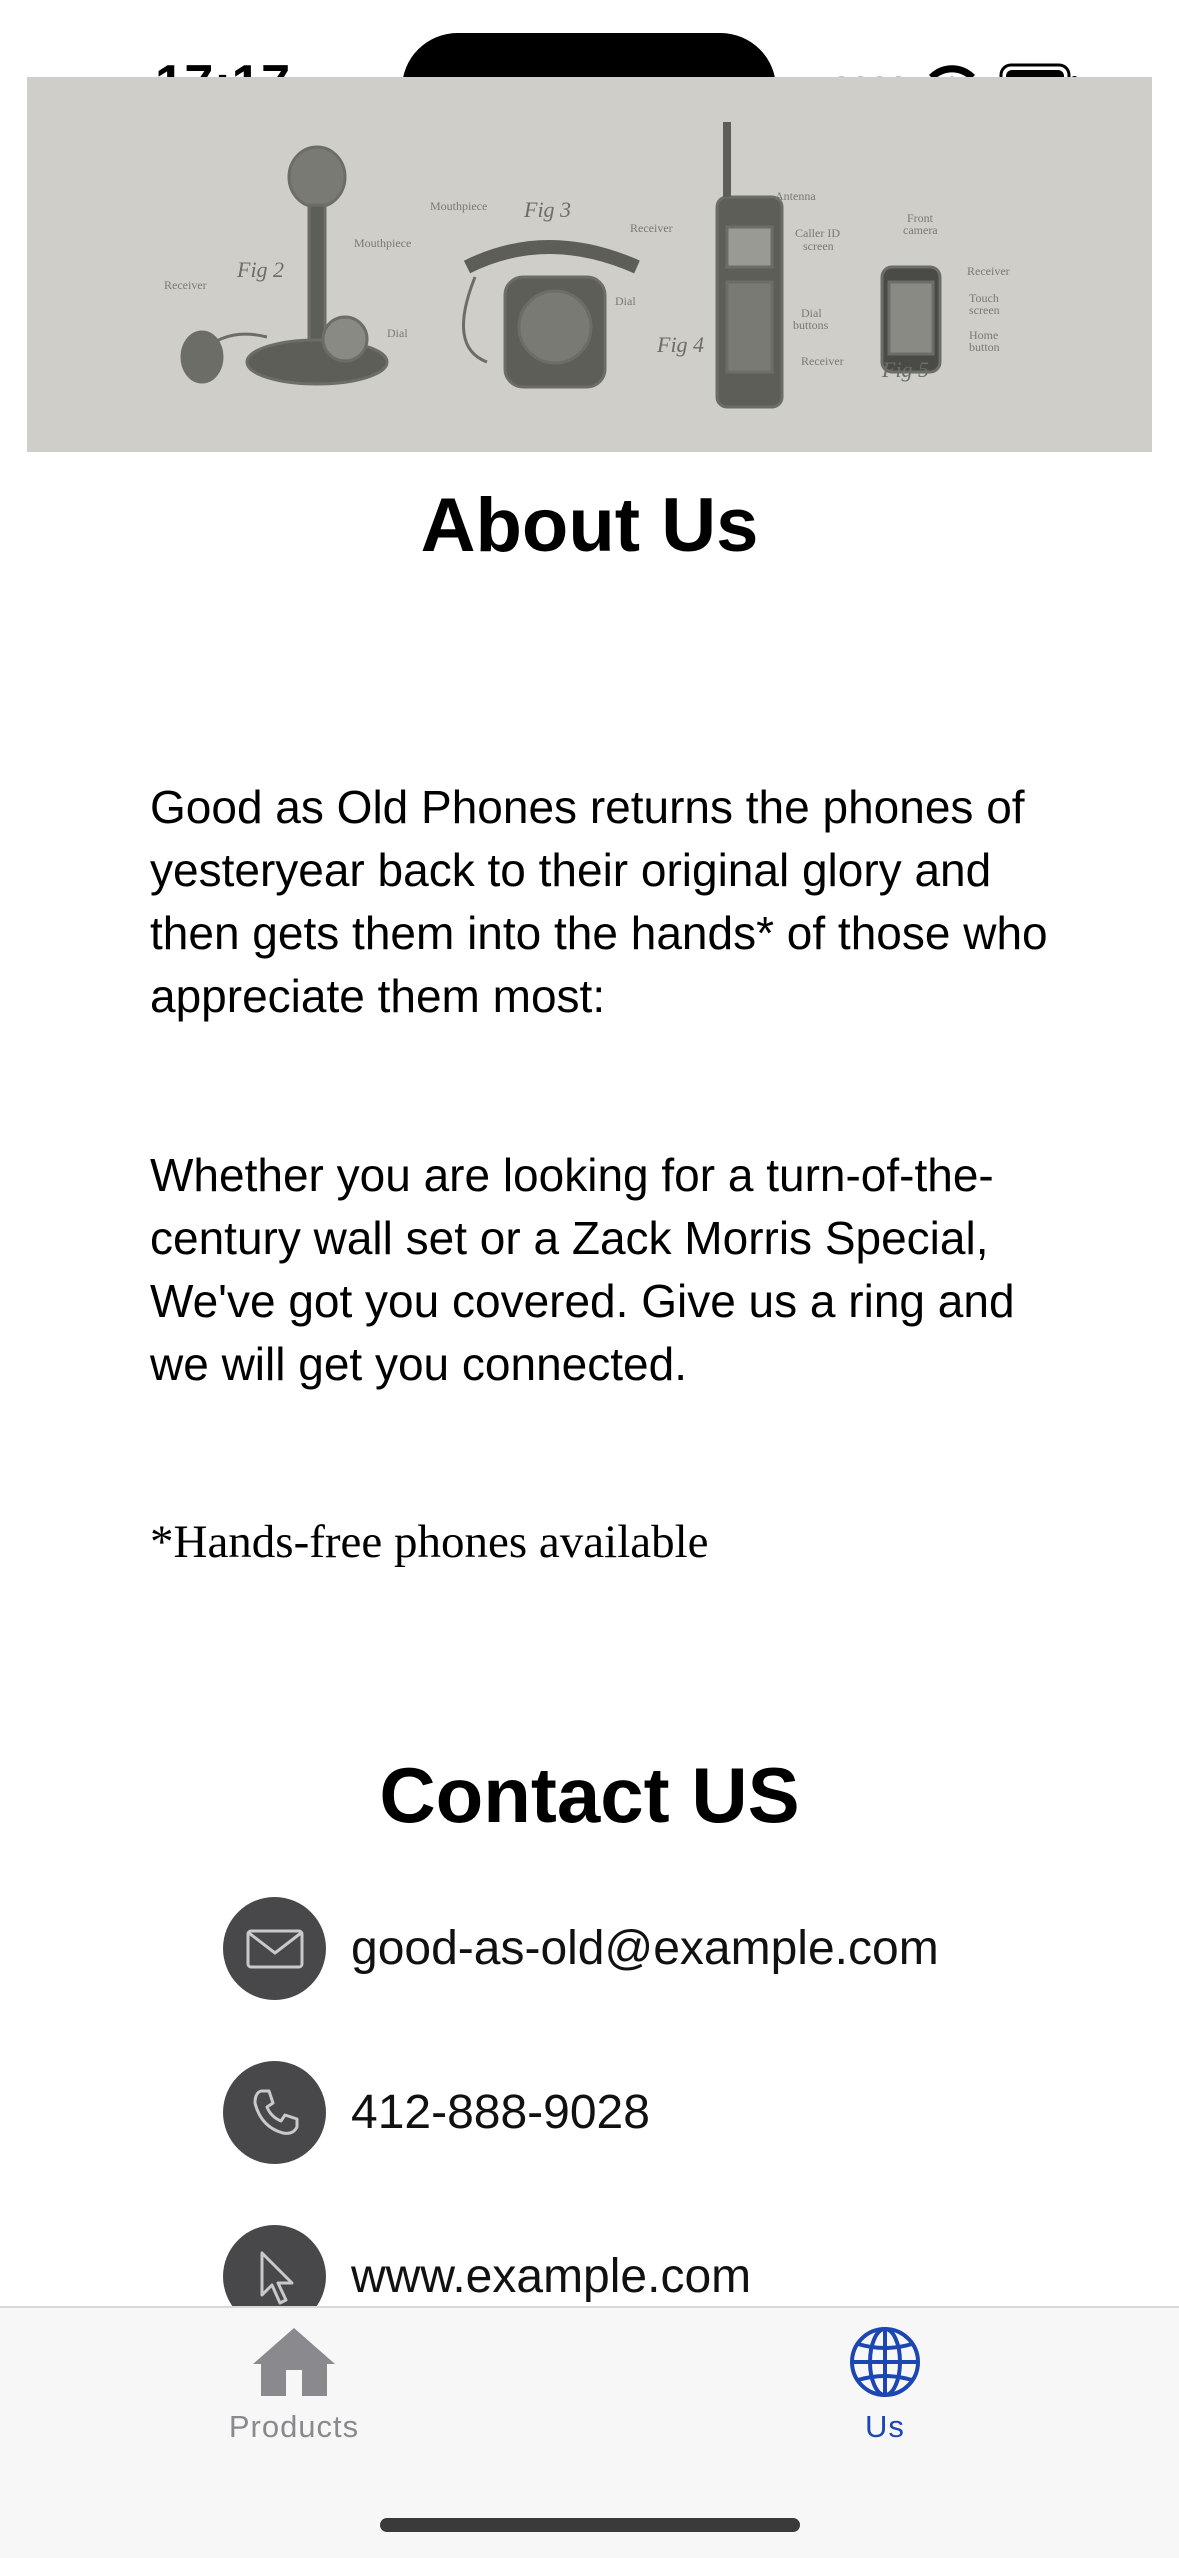 The image size is (1179, 2558). I want to click on about-title: About Us, so click(589, 525).